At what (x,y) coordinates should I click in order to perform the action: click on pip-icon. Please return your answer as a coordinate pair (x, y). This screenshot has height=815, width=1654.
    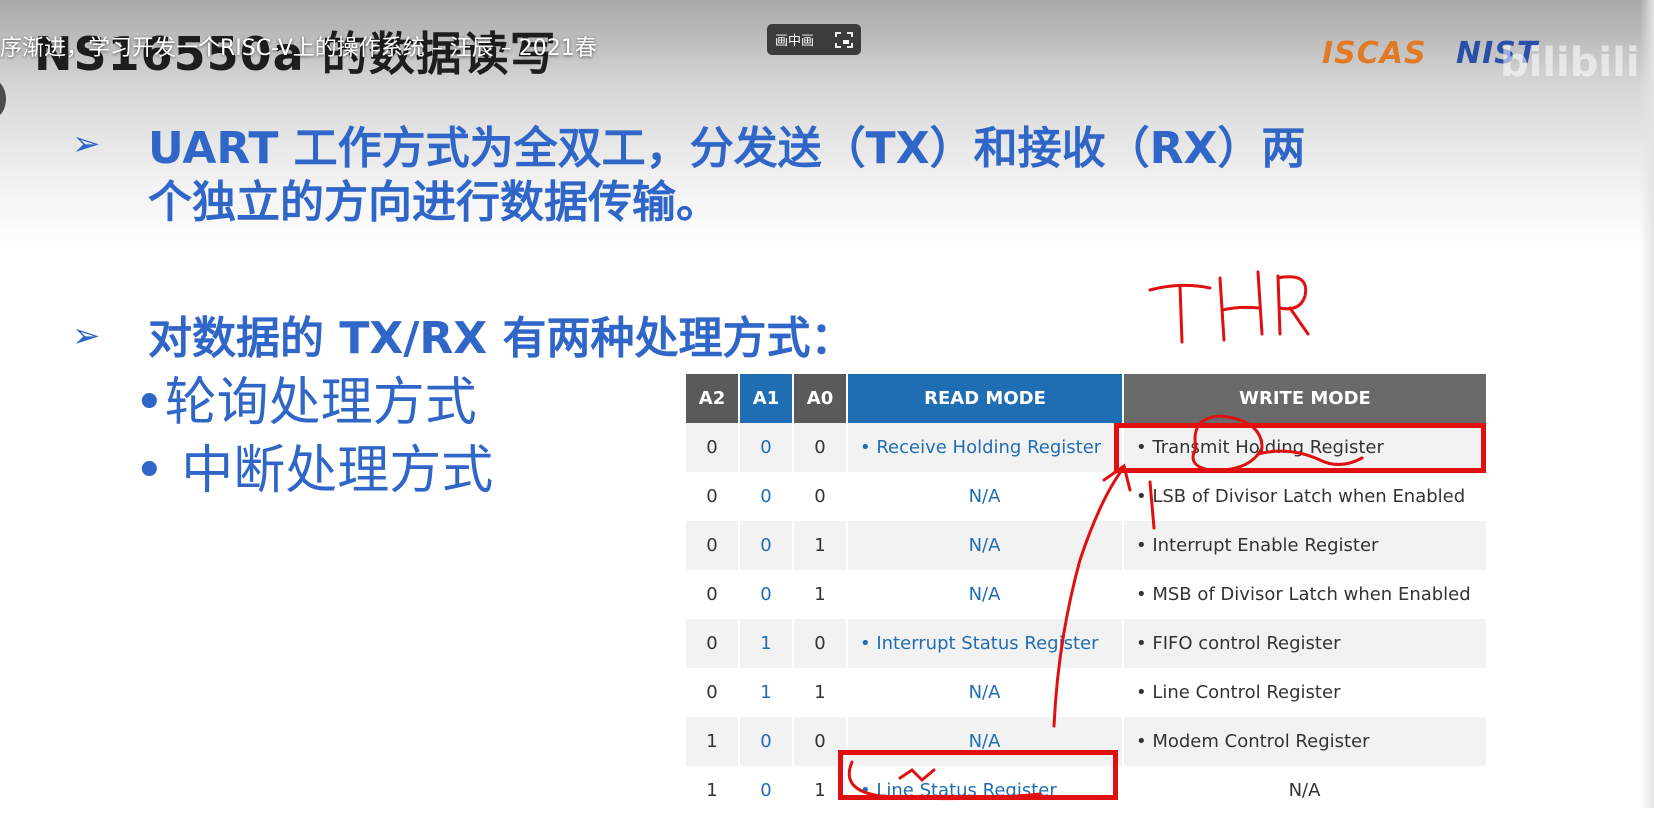
    Looking at the image, I should click on (844, 39).